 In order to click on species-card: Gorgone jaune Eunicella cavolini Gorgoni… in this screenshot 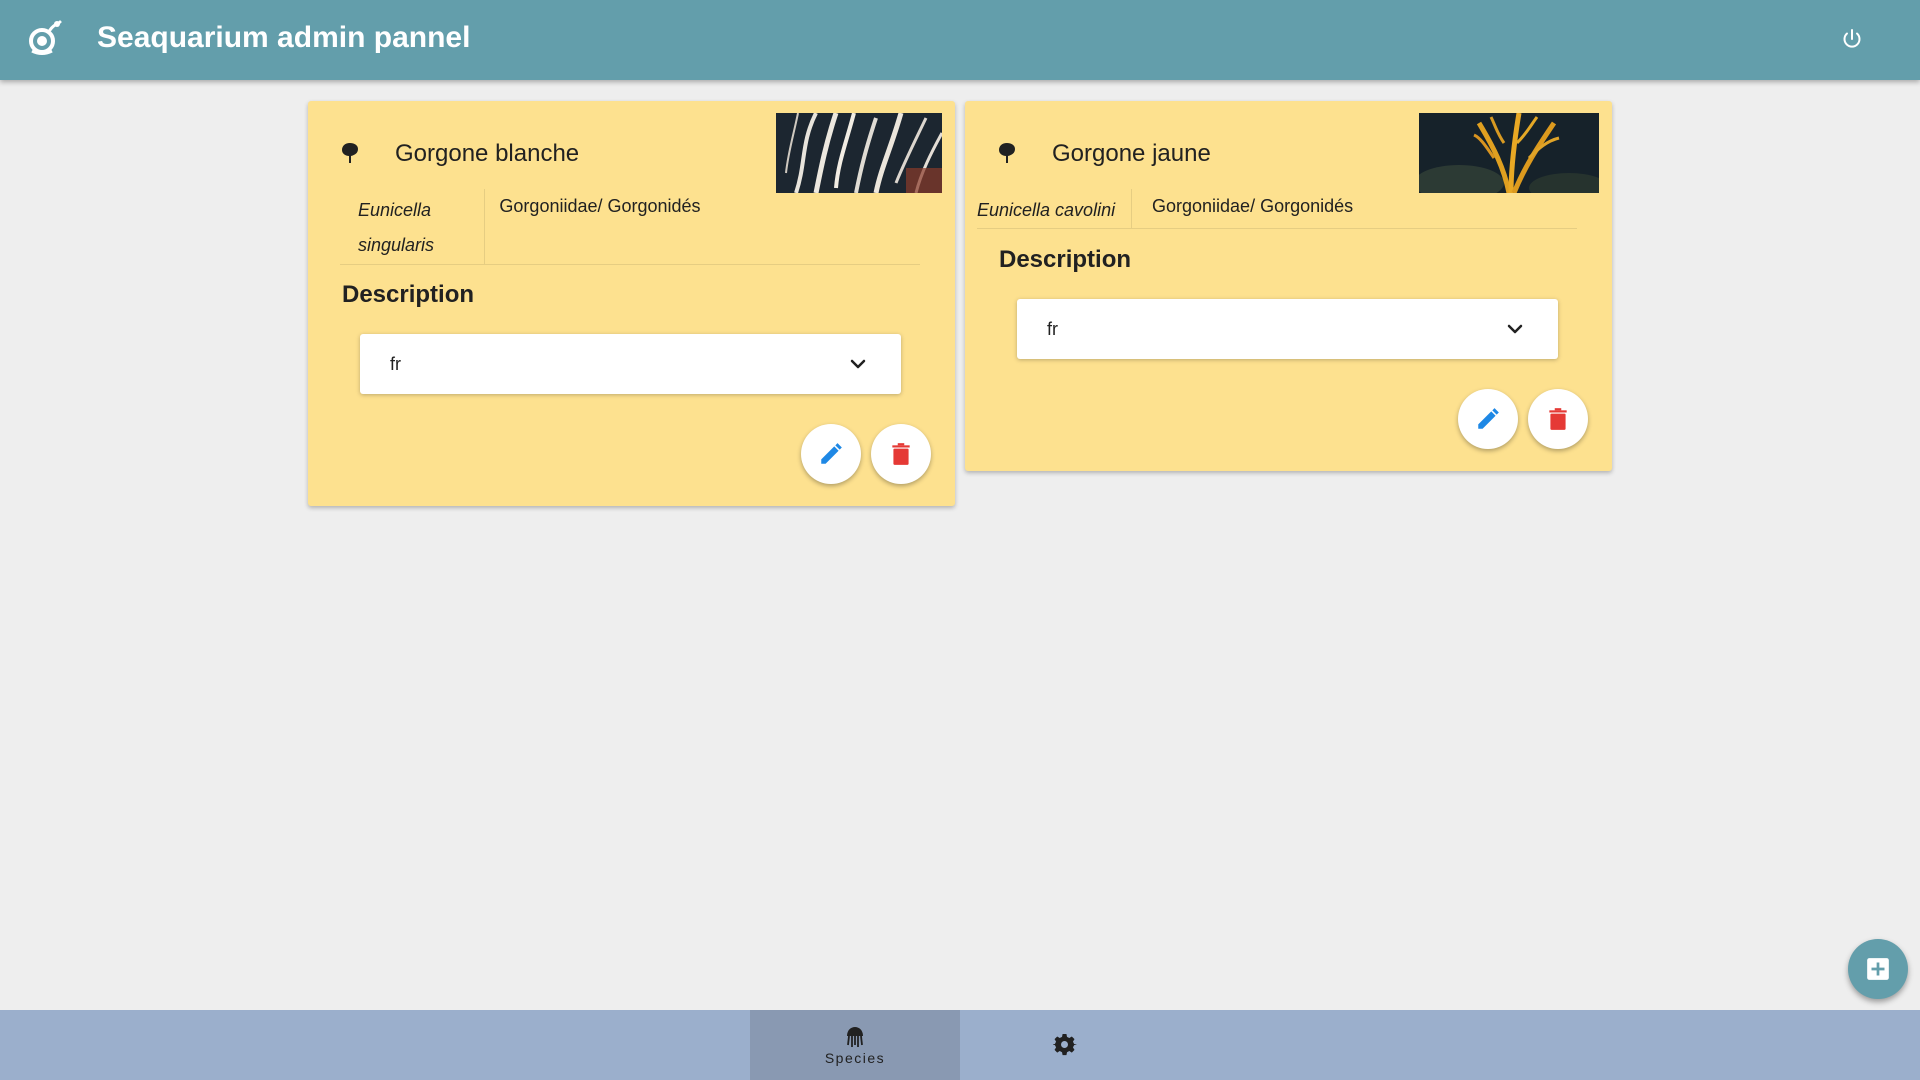, I will do `click(1288, 286)`.